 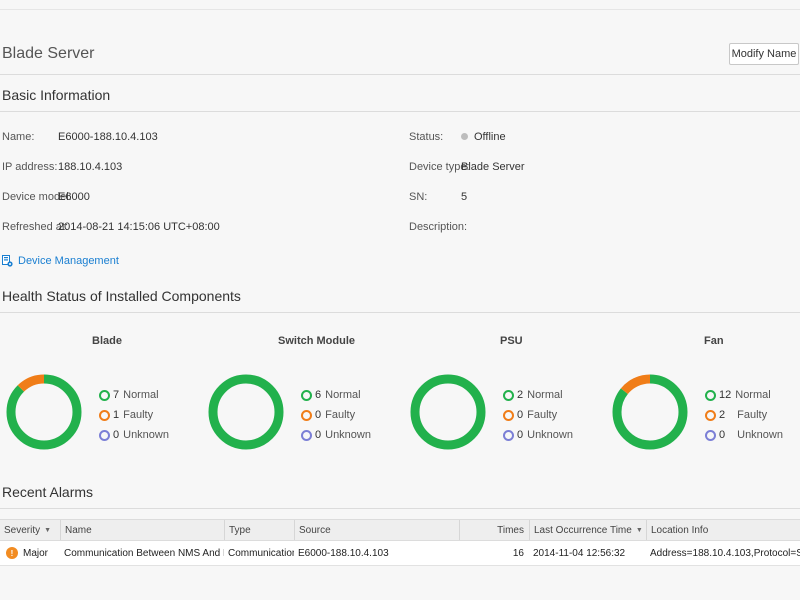 I want to click on normal-count: 7, so click(x=116, y=395).